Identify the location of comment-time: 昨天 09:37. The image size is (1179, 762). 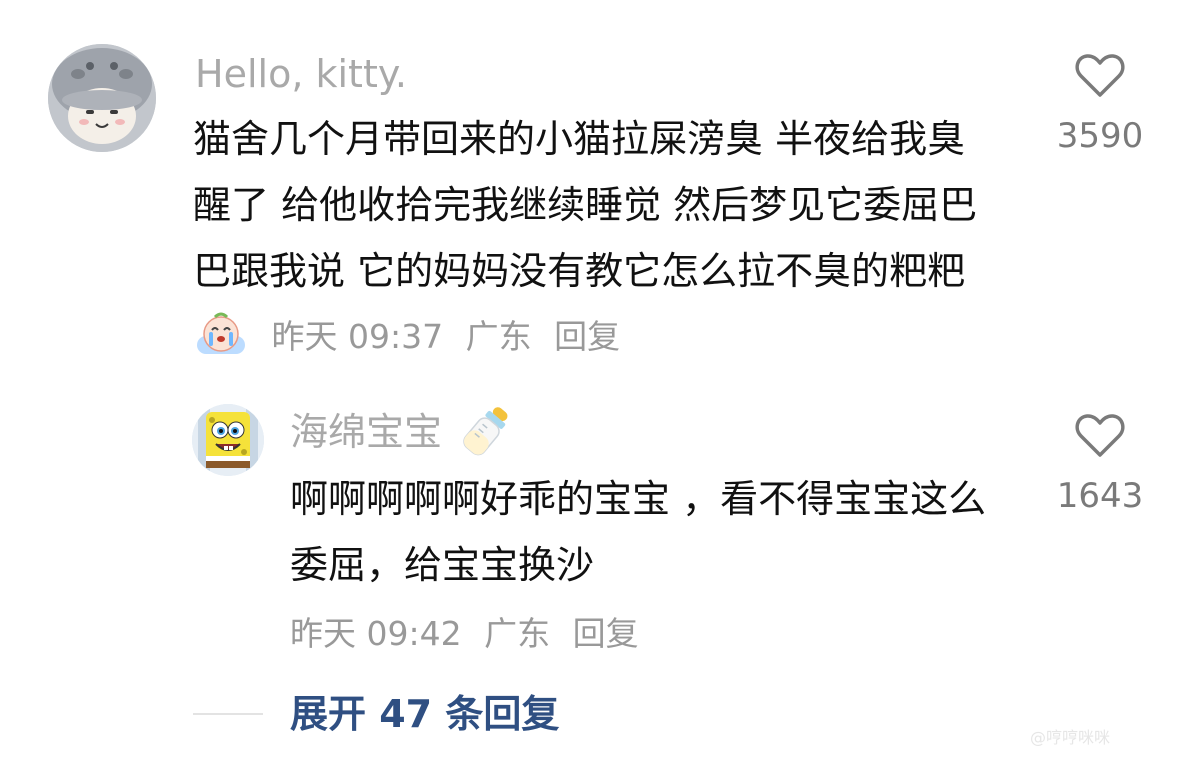
(357, 336).